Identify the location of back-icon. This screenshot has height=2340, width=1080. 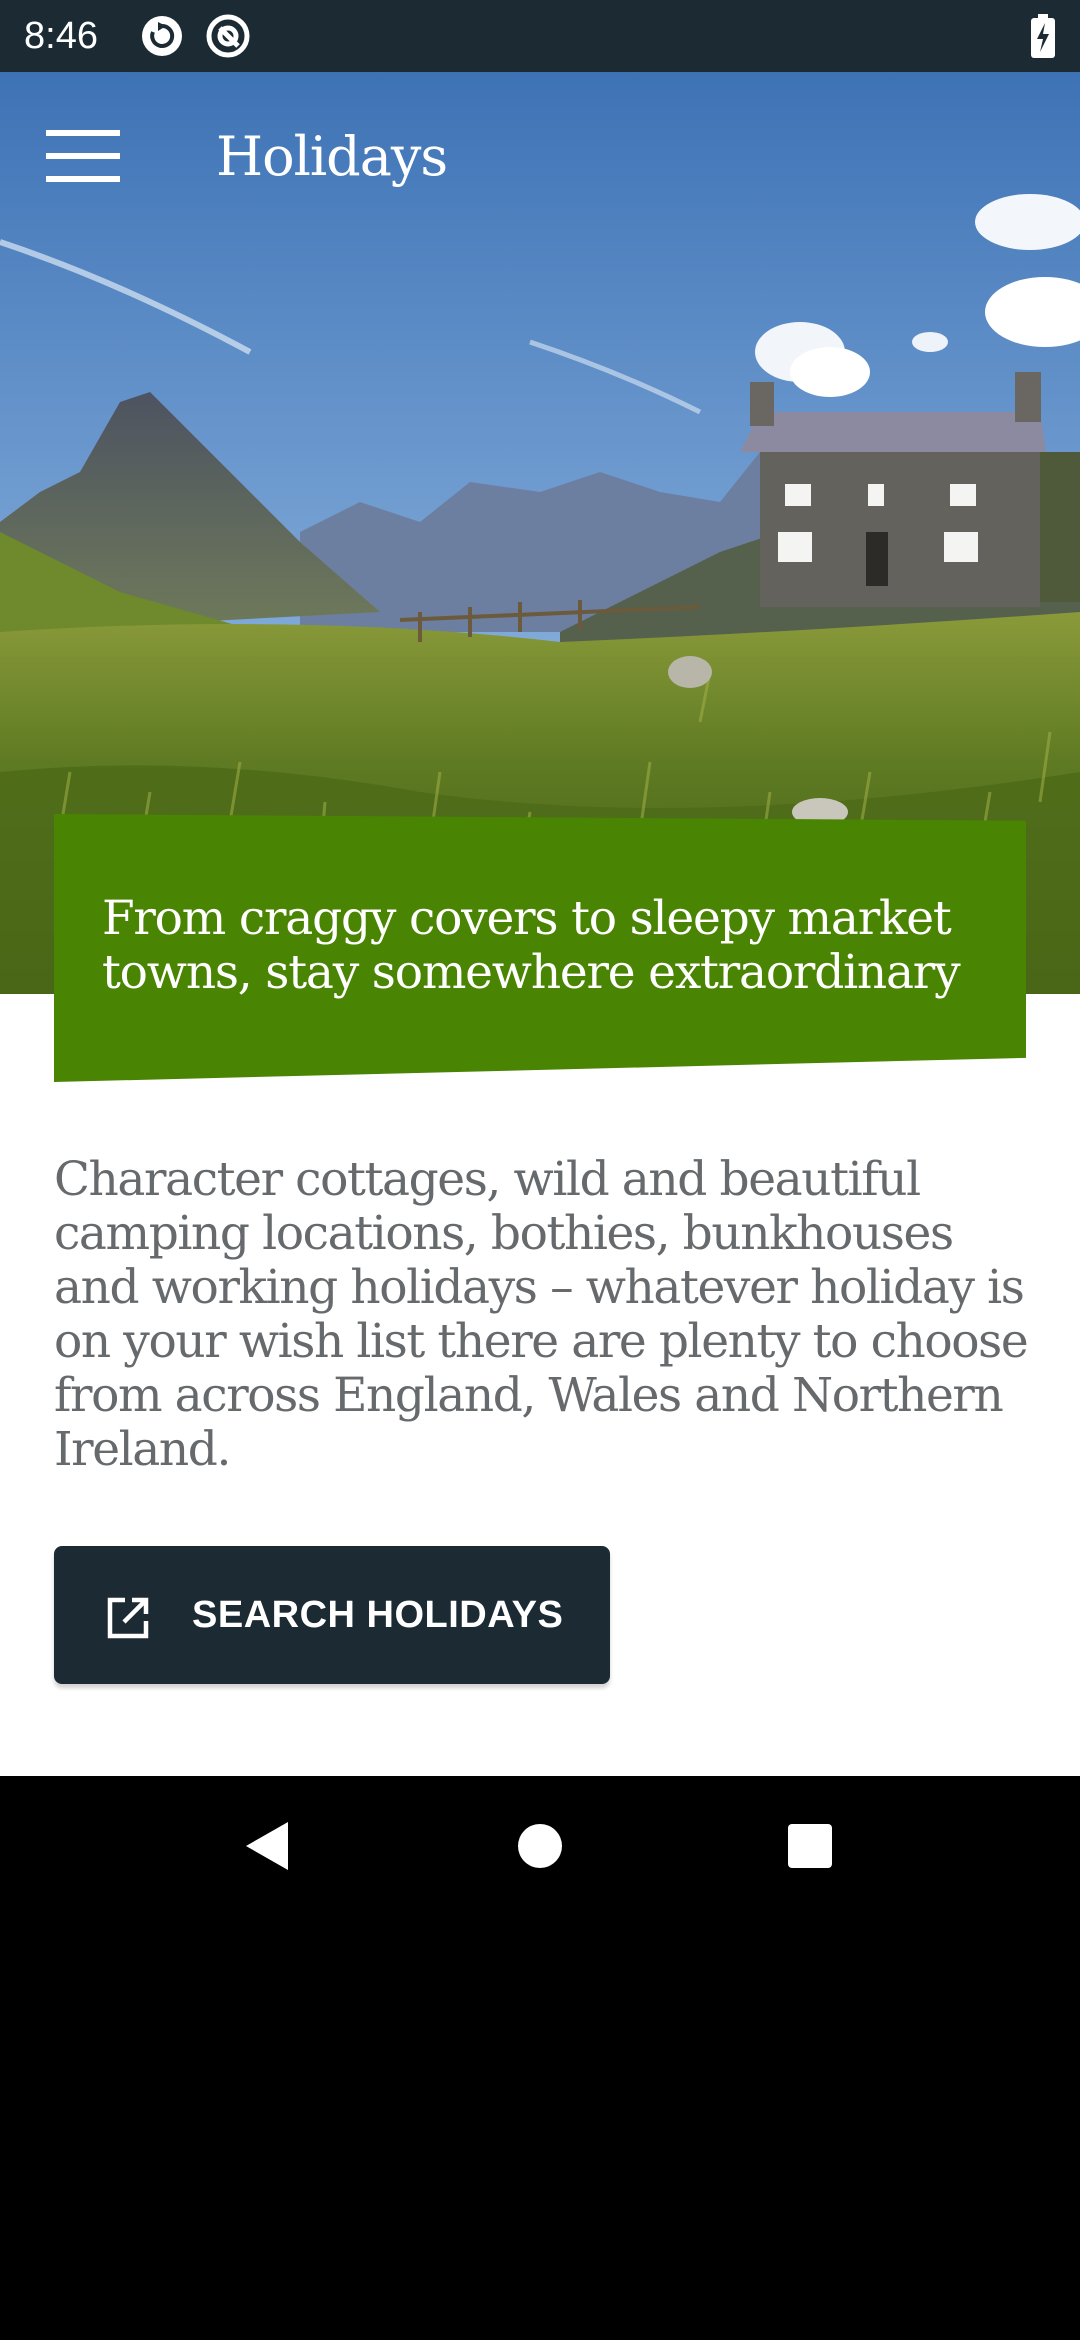
(268, 1846).